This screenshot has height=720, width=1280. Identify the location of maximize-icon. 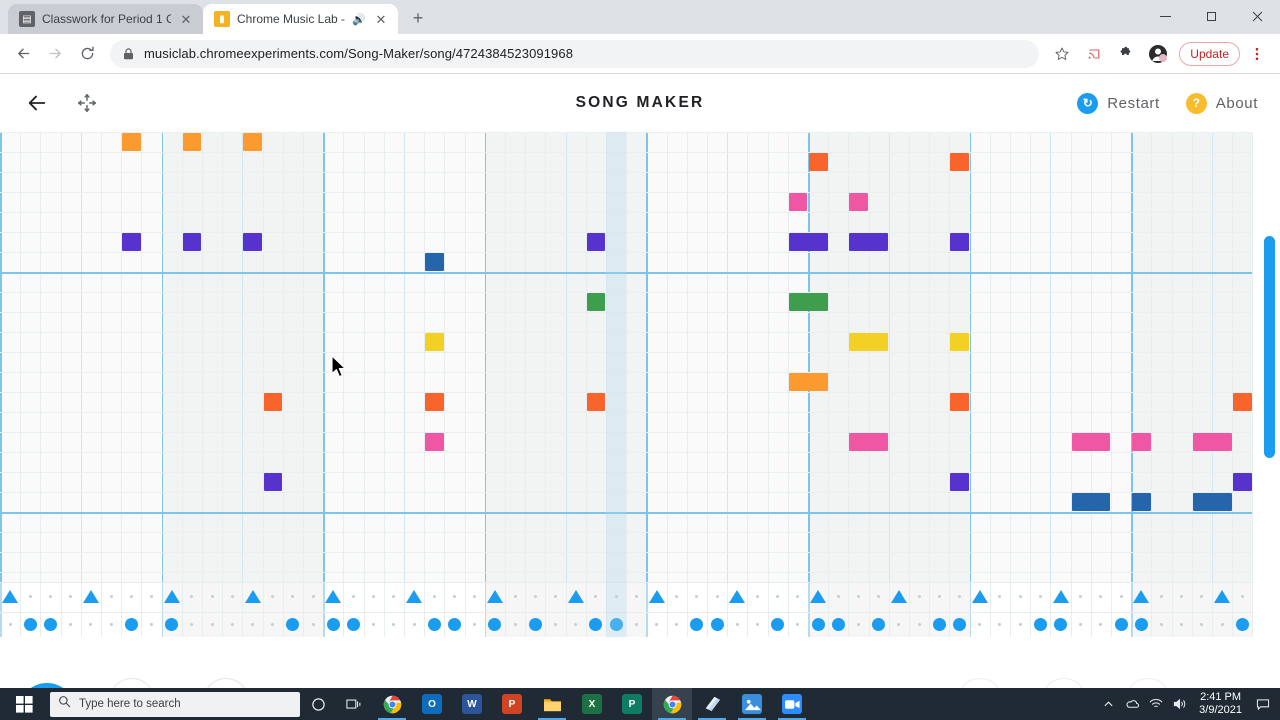
(1211, 16).